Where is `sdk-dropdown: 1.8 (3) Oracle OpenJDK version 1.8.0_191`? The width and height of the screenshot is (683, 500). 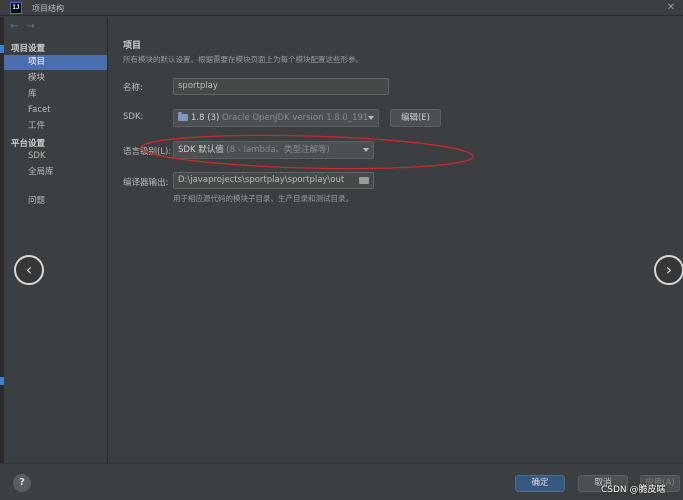 sdk-dropdown: 1.8 (3) Oracle OpenJDK version 1.8.0_191 is located at coordinates (276, 118).